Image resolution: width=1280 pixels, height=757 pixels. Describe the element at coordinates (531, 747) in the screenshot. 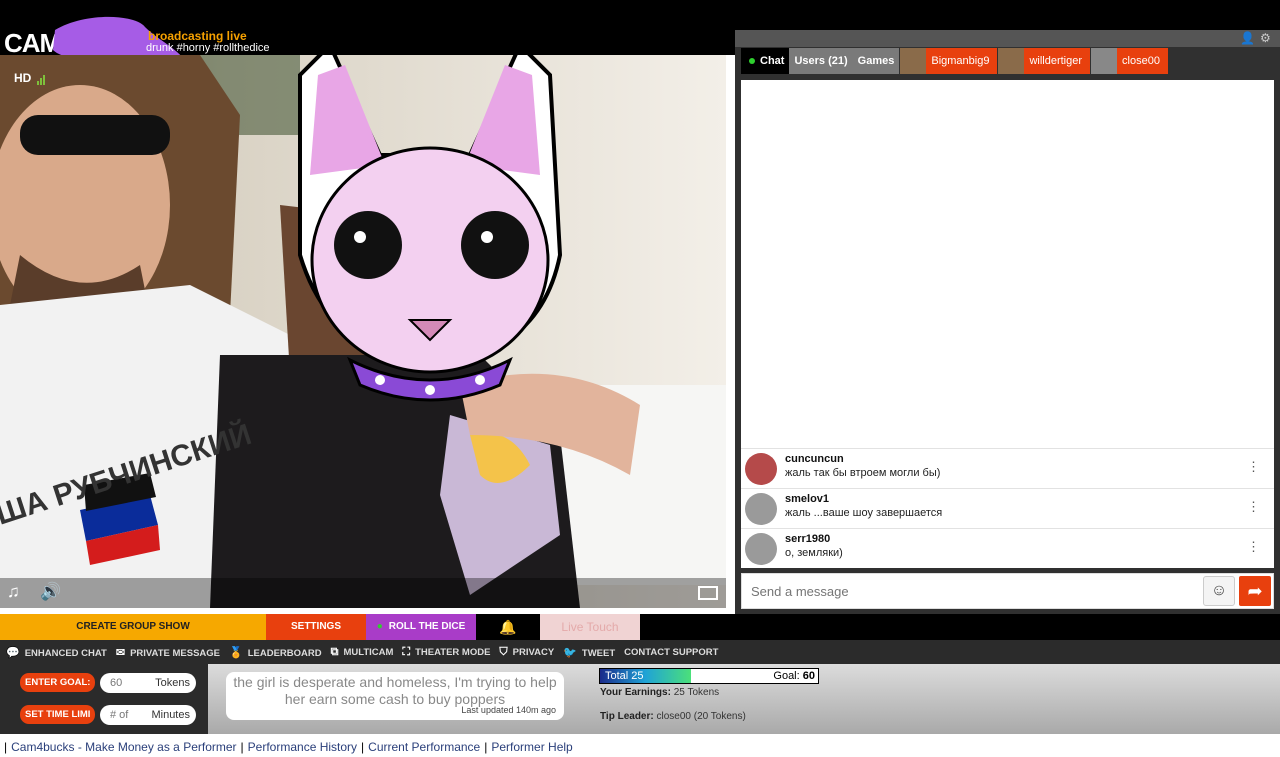

I see `performer-help-link: Performer Help` at that location.